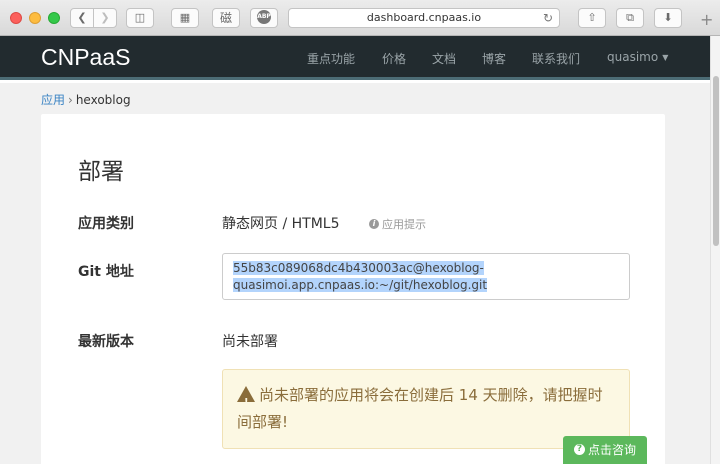 The height and width of the screenshot is (464, 720). Describe the element at coordinates (494, 58) in the screenshot. I see `nav-item-blog: 博客` at that location.